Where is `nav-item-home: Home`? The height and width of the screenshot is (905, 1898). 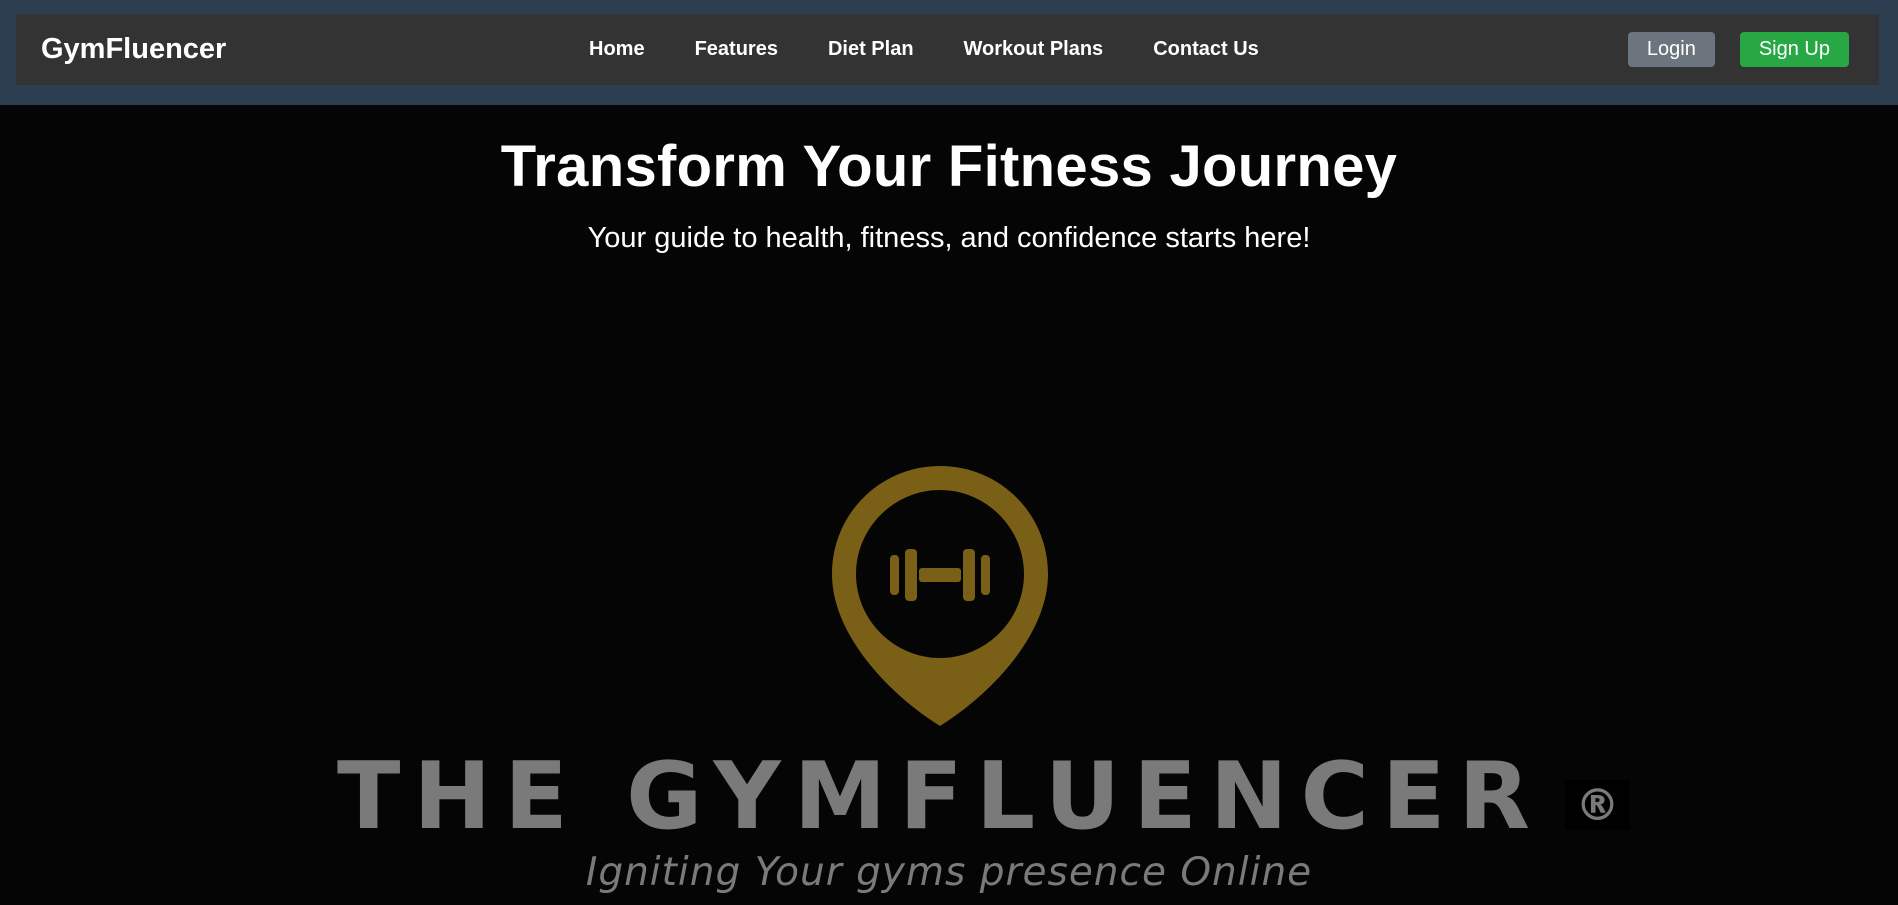 nav-item-home: Home is located at coordinates (617, 49).